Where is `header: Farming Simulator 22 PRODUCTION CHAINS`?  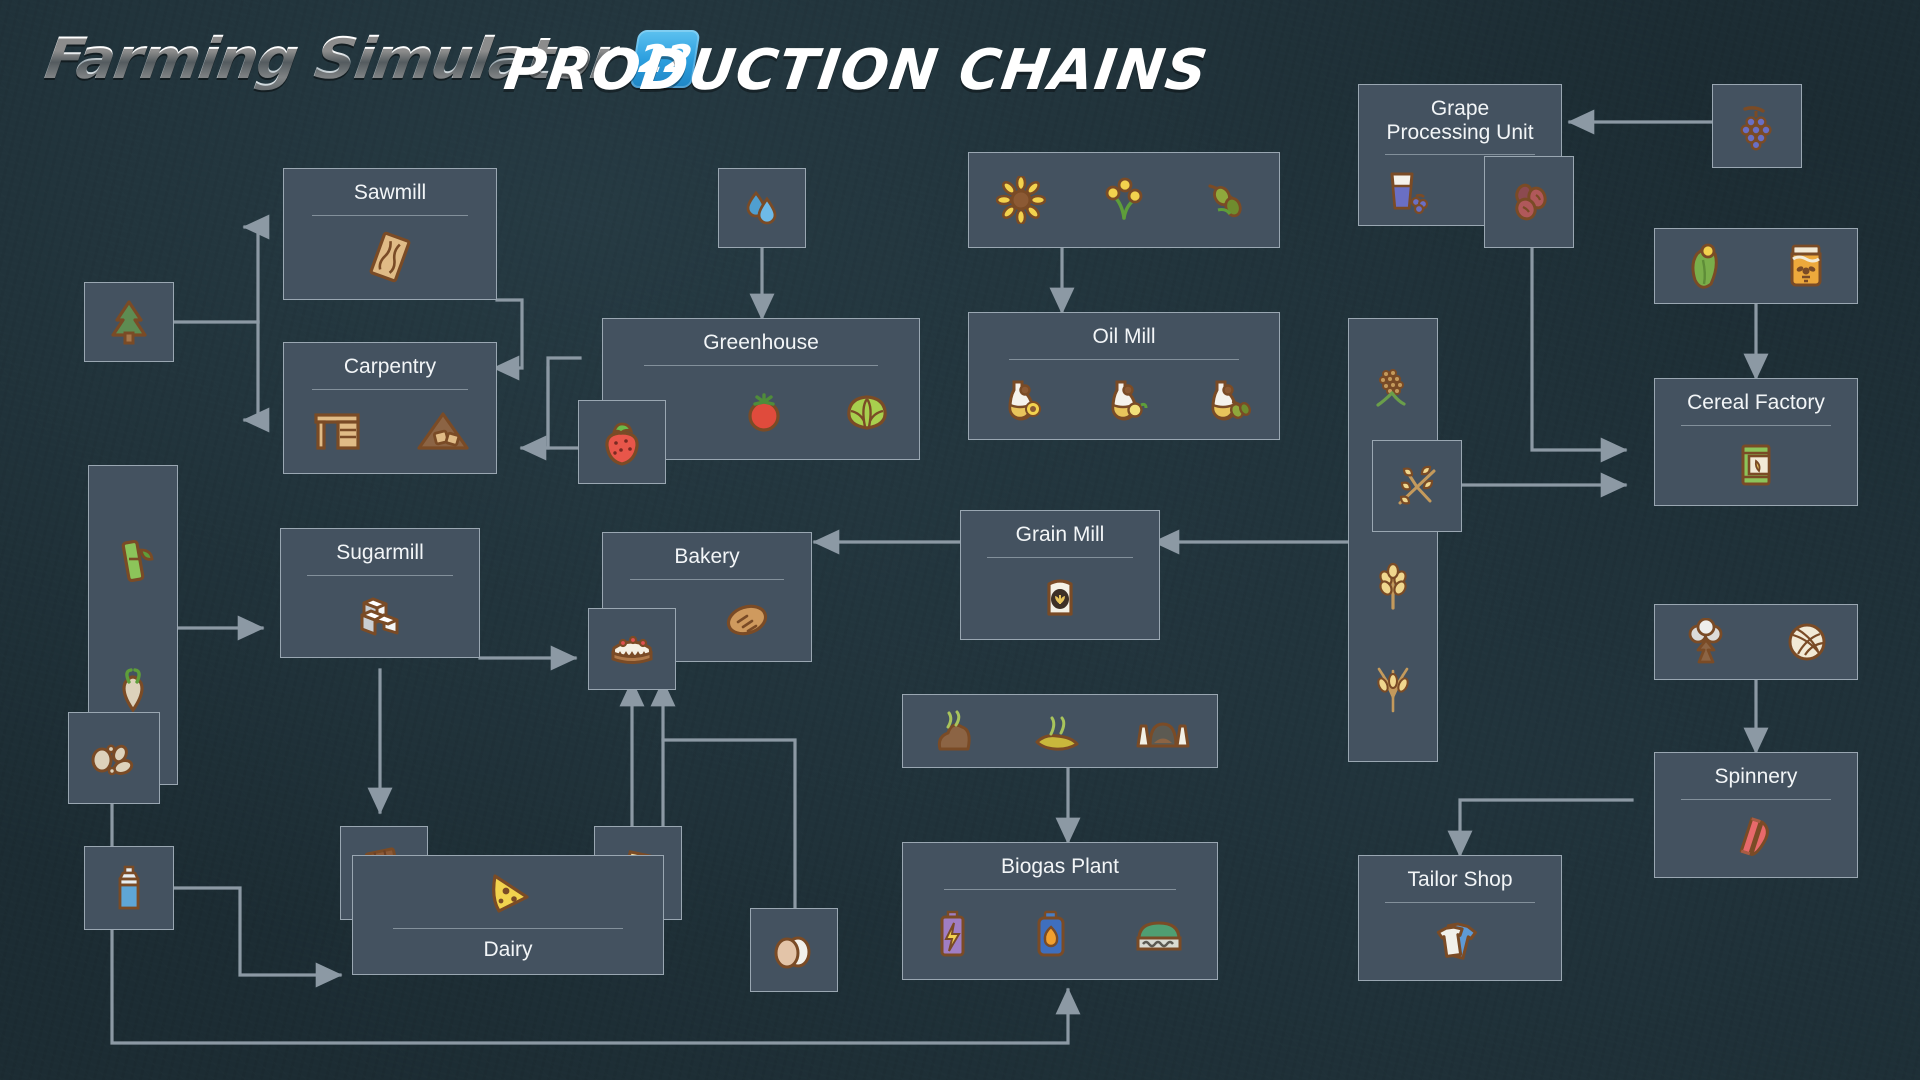
header: Farming Simulator 22 PRODUCTION CHAINS is located at coordinates (960, 70).